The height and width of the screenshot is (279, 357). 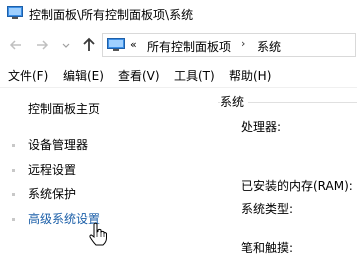 I want to click on up-arrow-icon, so click(x=89, y=45).